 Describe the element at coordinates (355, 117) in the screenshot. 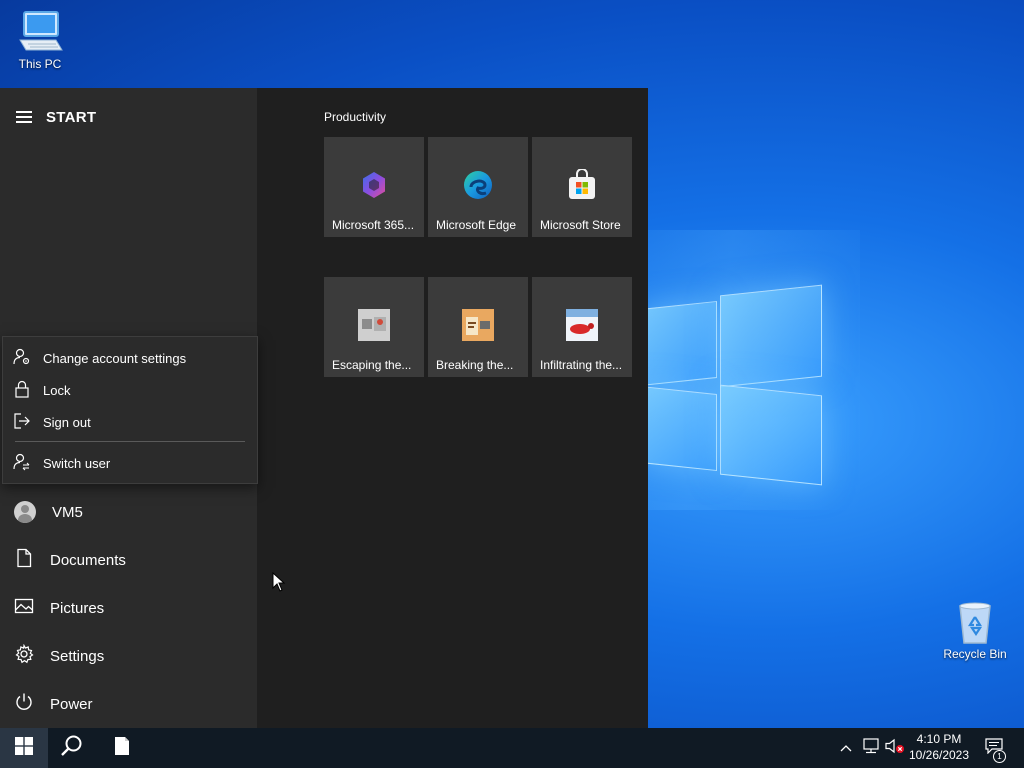

I see `tile-group-title: Productivity` at that location.